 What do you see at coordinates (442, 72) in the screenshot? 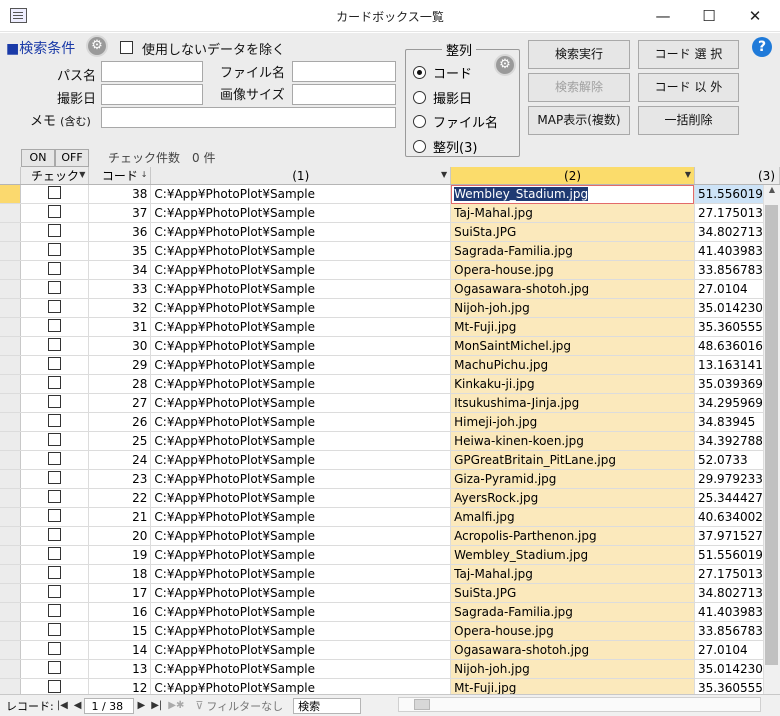
I see `sort-option-code: コード` at bounding box center [442, 72].